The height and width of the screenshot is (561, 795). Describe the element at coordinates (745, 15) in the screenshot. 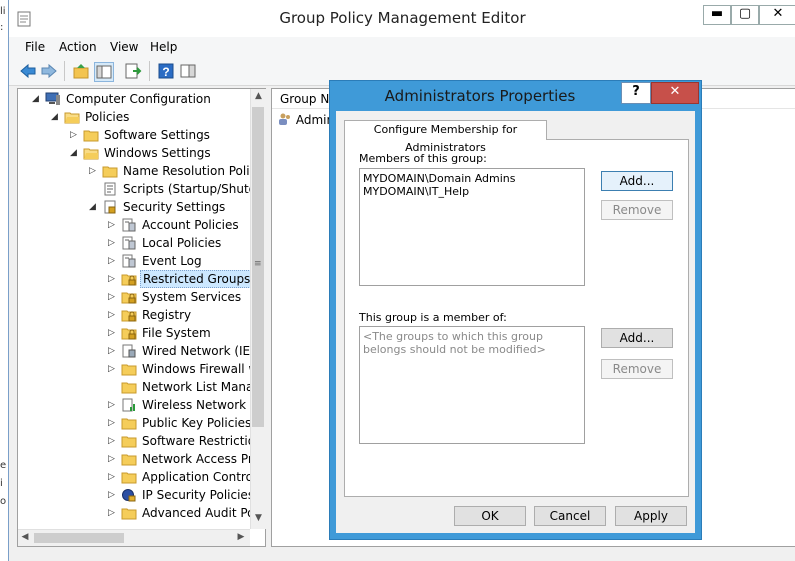

I see `maximize-button: ▢` at that location.